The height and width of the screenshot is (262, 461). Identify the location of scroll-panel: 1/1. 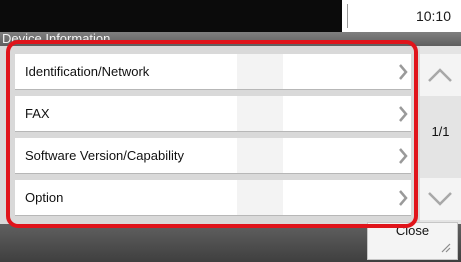
(440, 135).